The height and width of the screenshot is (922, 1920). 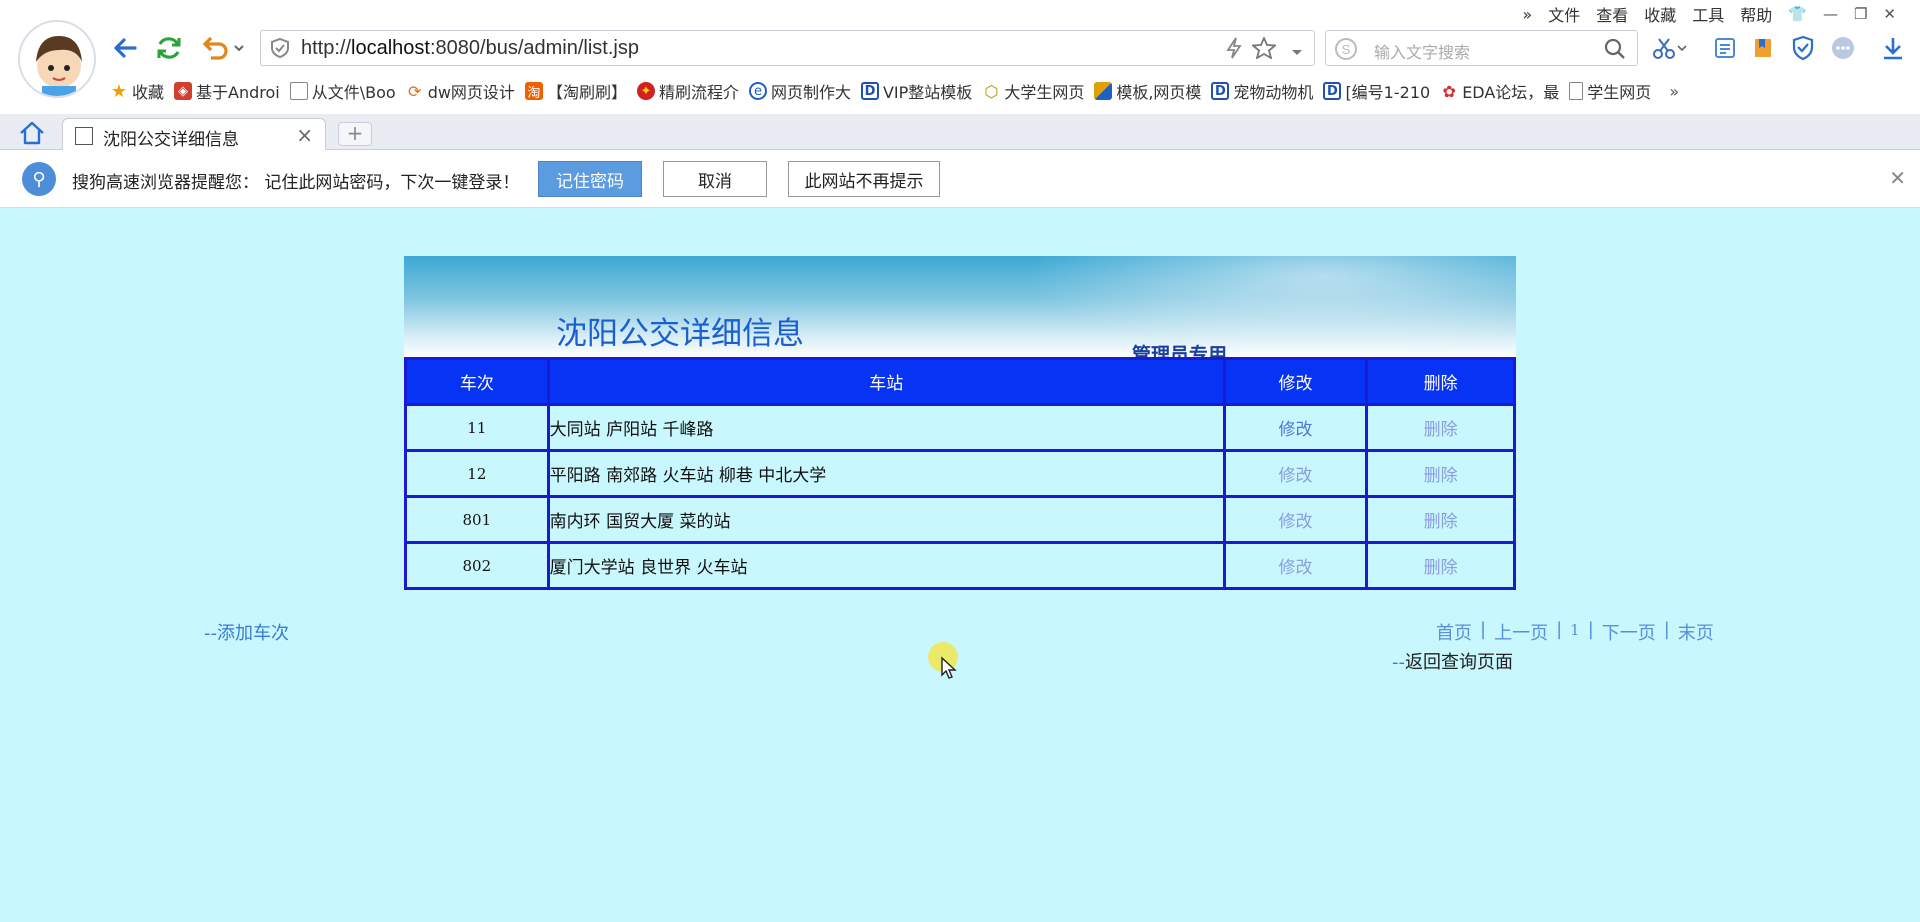 I want to click on next-page-link: 下一页, so click(x=1629, y=632).